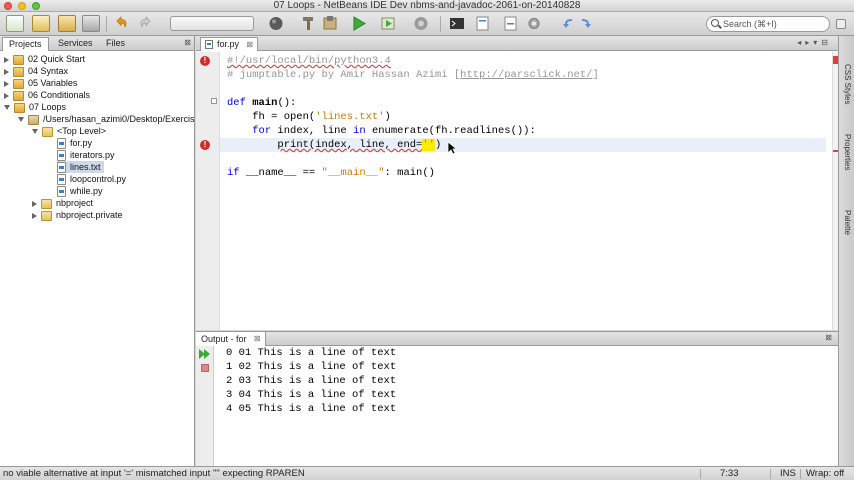 This screenshot has height=480, width=854. I want to click on search-input: Search (⌘+I), so click(768, 24).